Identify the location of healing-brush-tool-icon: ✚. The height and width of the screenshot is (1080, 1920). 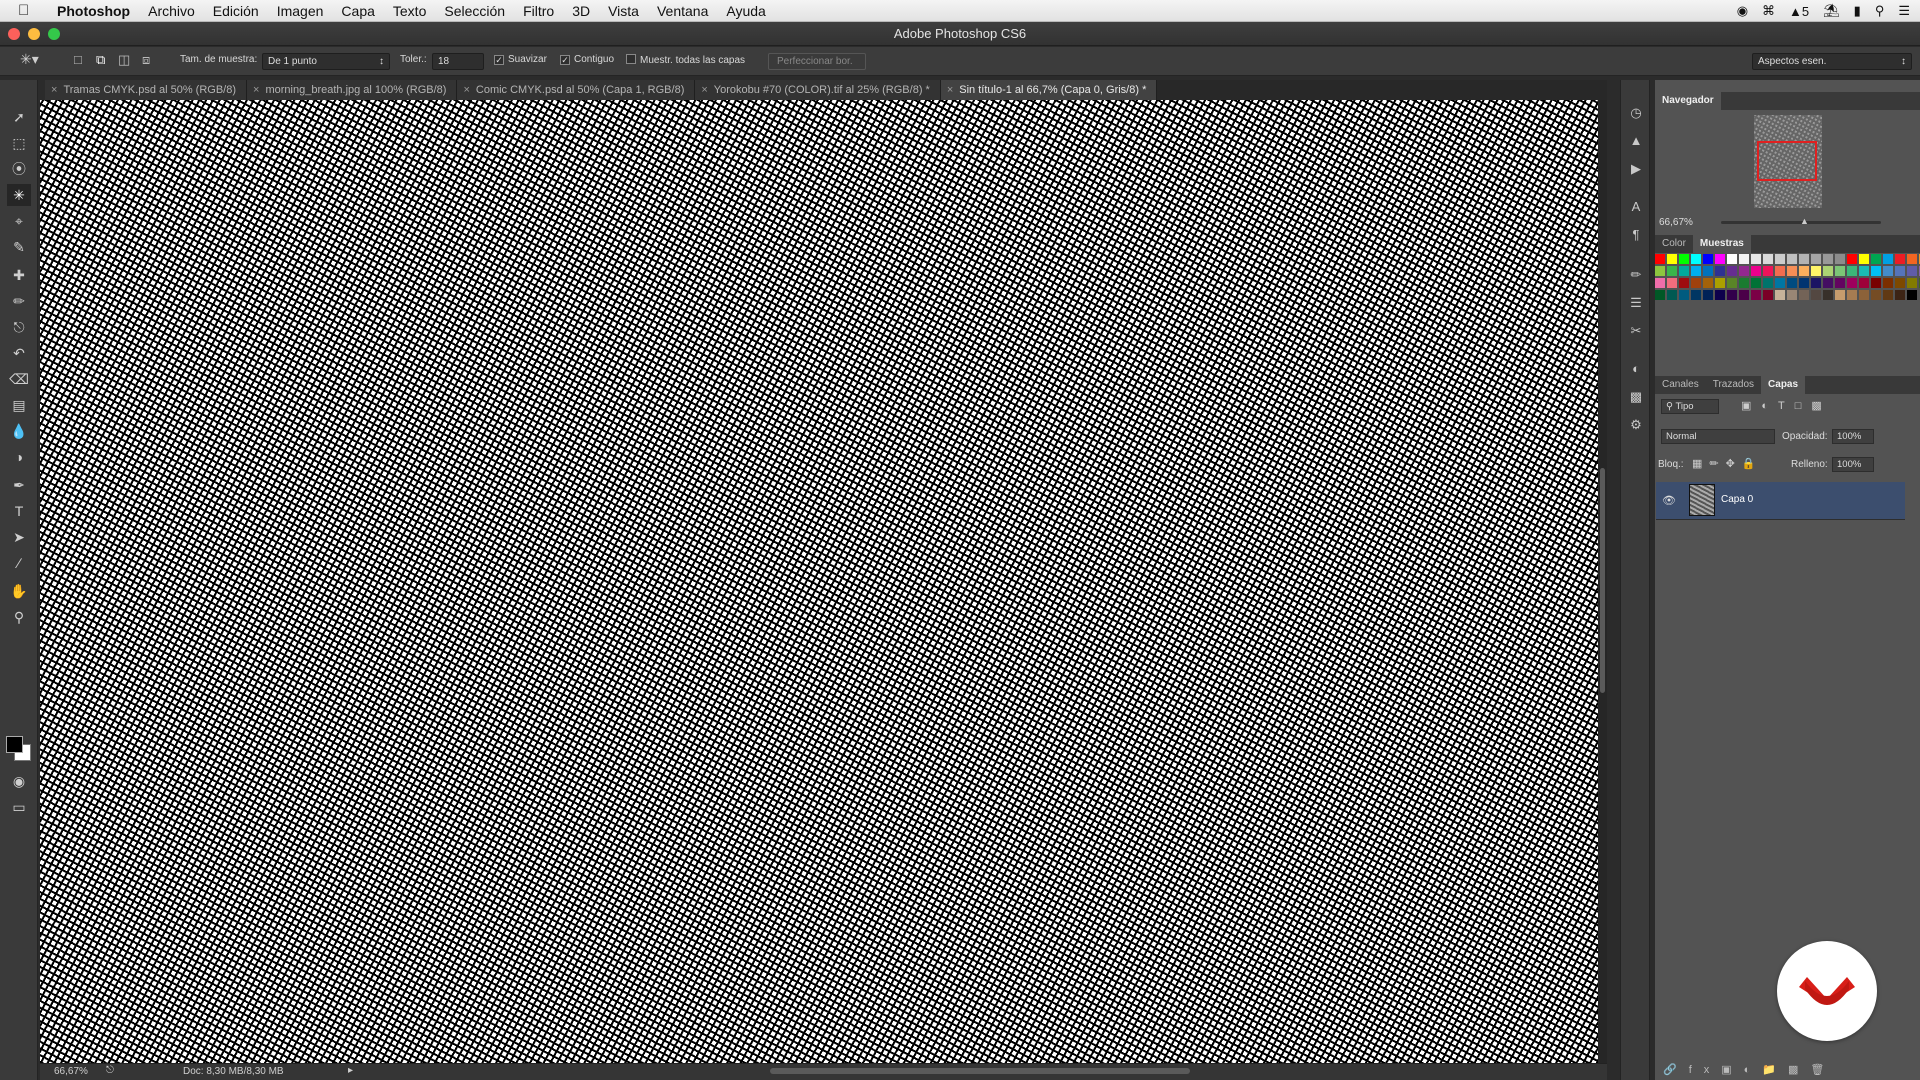
(19, 275).